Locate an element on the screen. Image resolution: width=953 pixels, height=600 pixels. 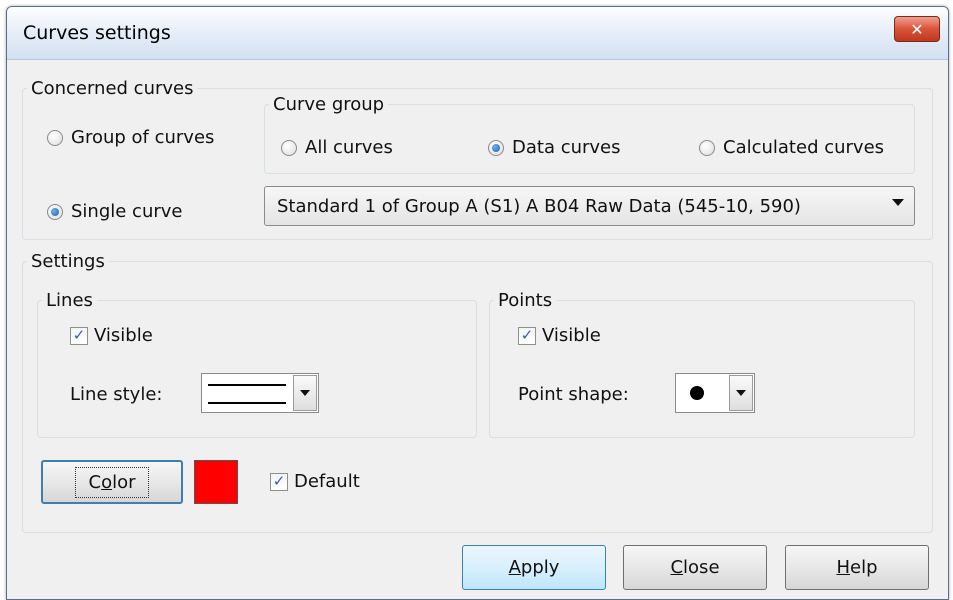
calculated-curves-radio: Calculated curves is located at coordinates (791, 147).